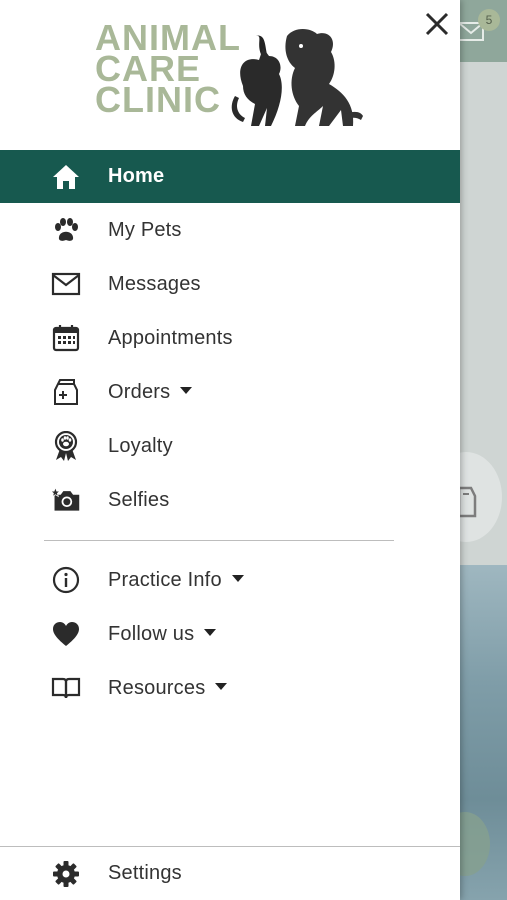 Image resolution: width=507 pixels, height=900 pixels. I want to click on cat-and-dog-logo-icon, so click(297, 77).